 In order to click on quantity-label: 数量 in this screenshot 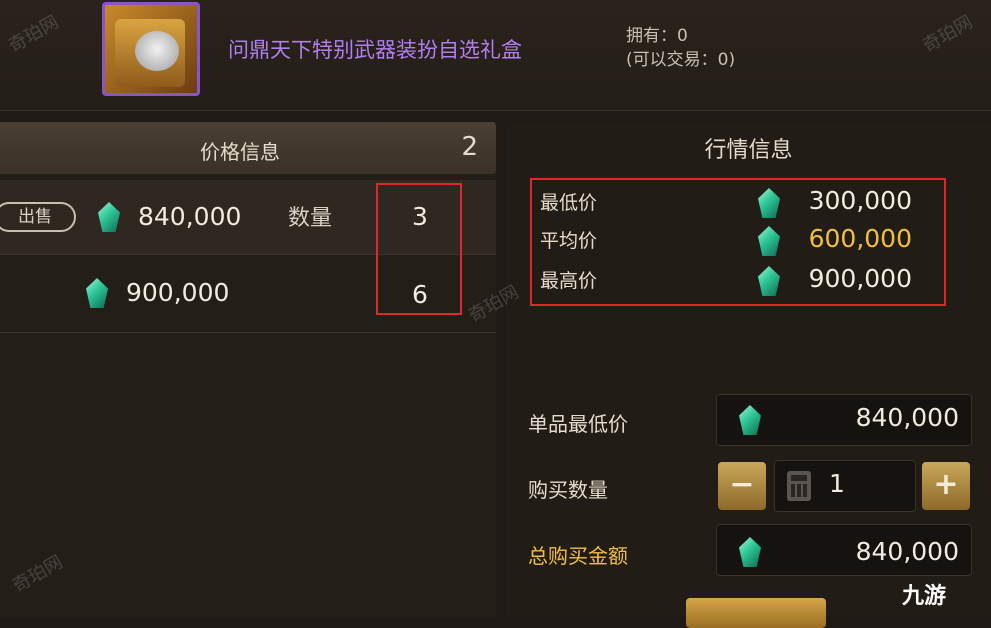, I will do `click(310, 218)`.